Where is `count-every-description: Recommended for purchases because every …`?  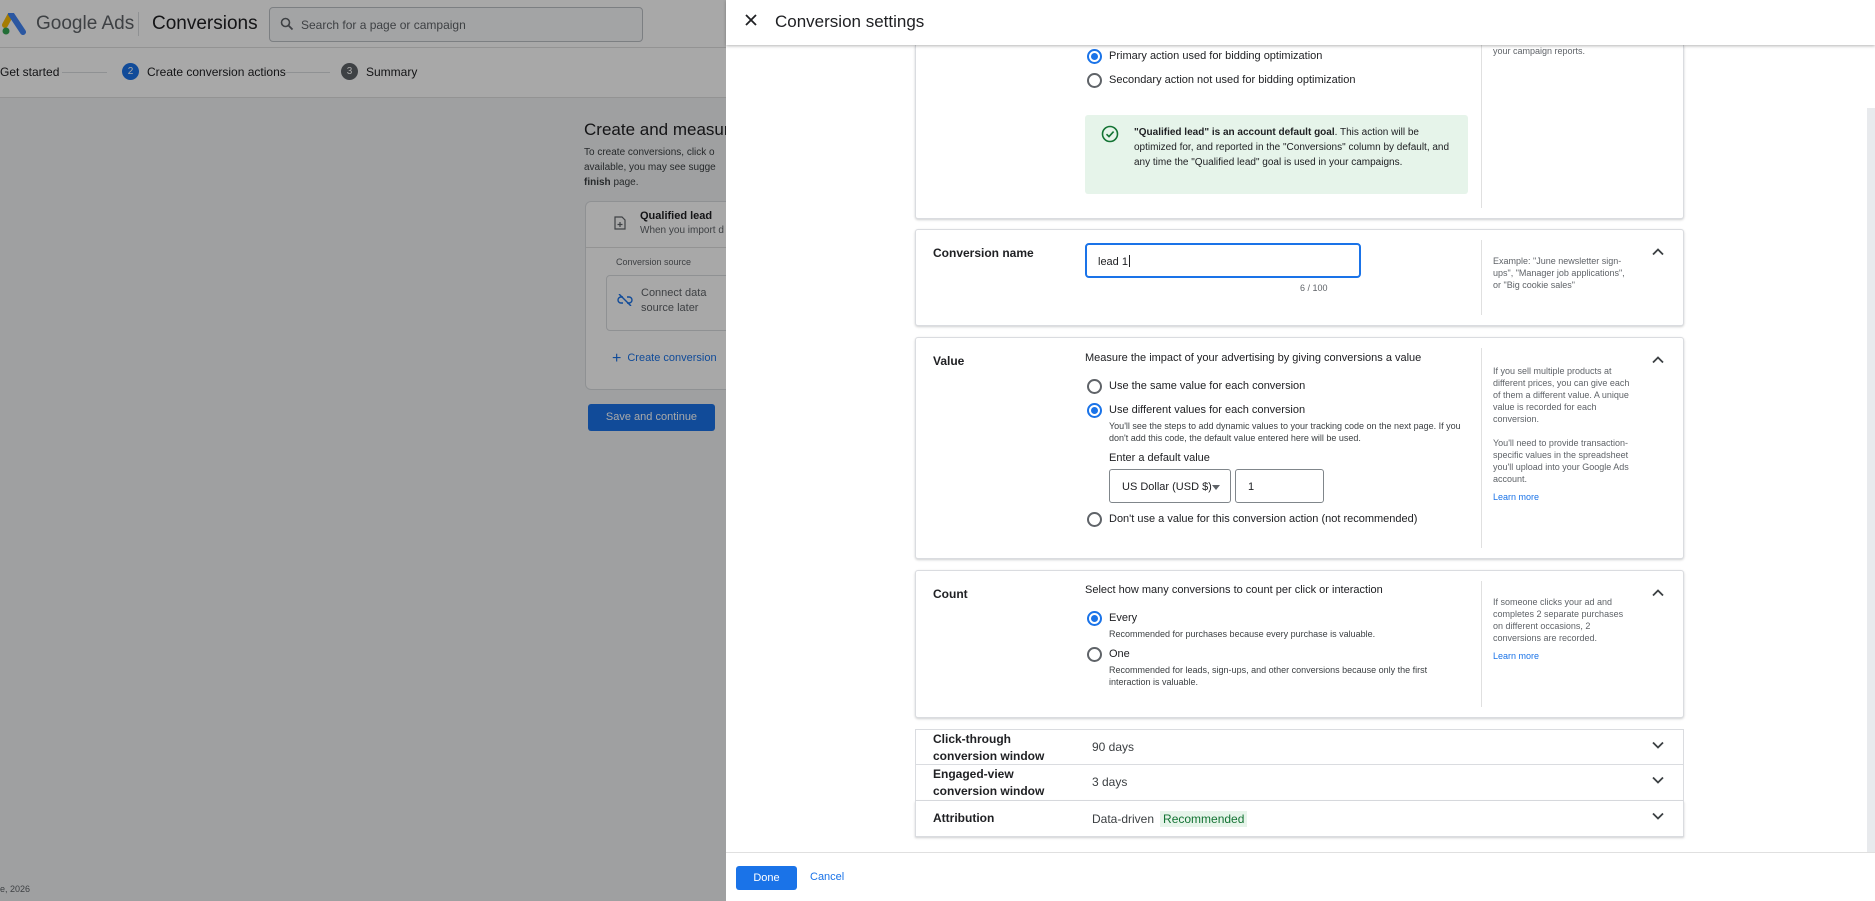 count-every-description: Recommended for purchases because every … is located at coordinates (1242, 634).